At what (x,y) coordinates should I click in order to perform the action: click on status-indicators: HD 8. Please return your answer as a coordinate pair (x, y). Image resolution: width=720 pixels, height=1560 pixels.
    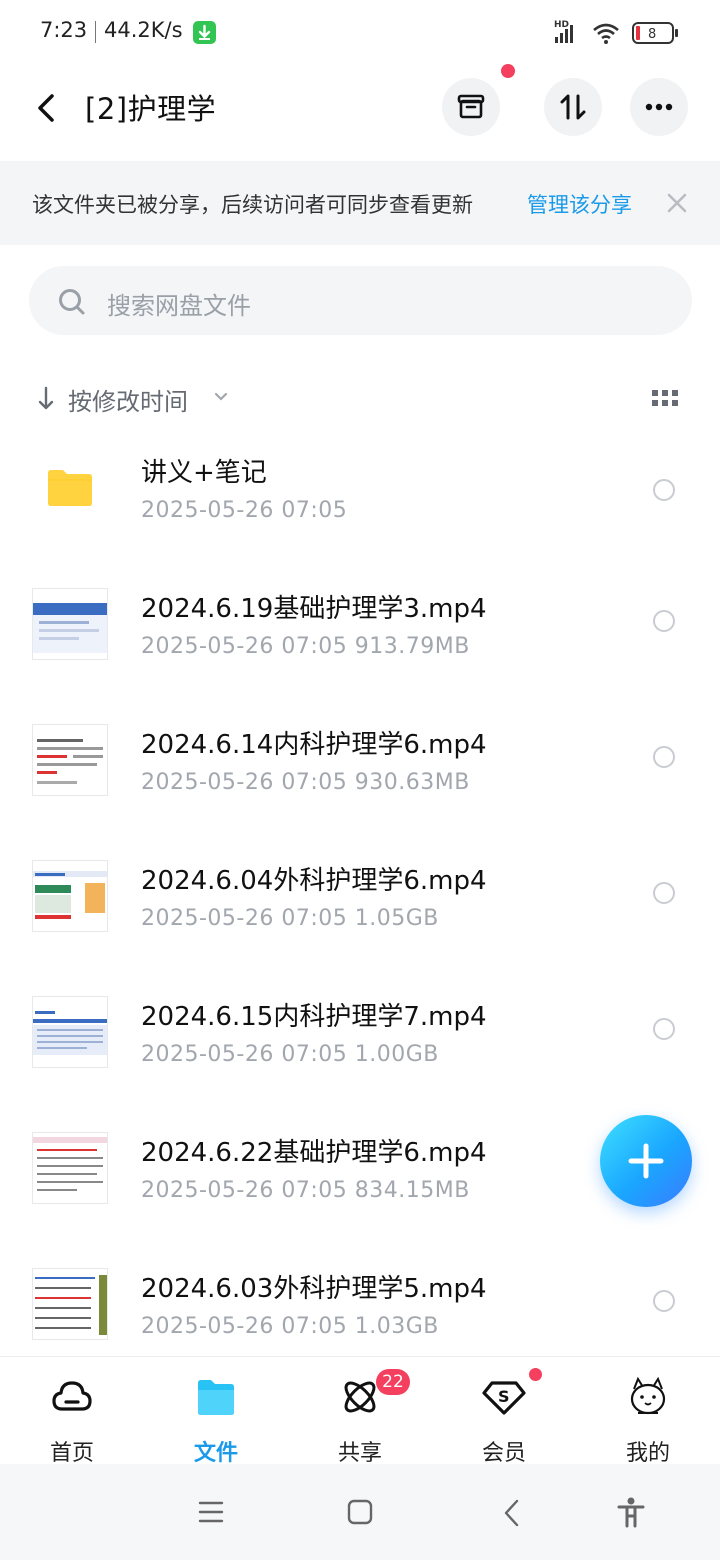
    Looking at the image, I should click on (619, 35).